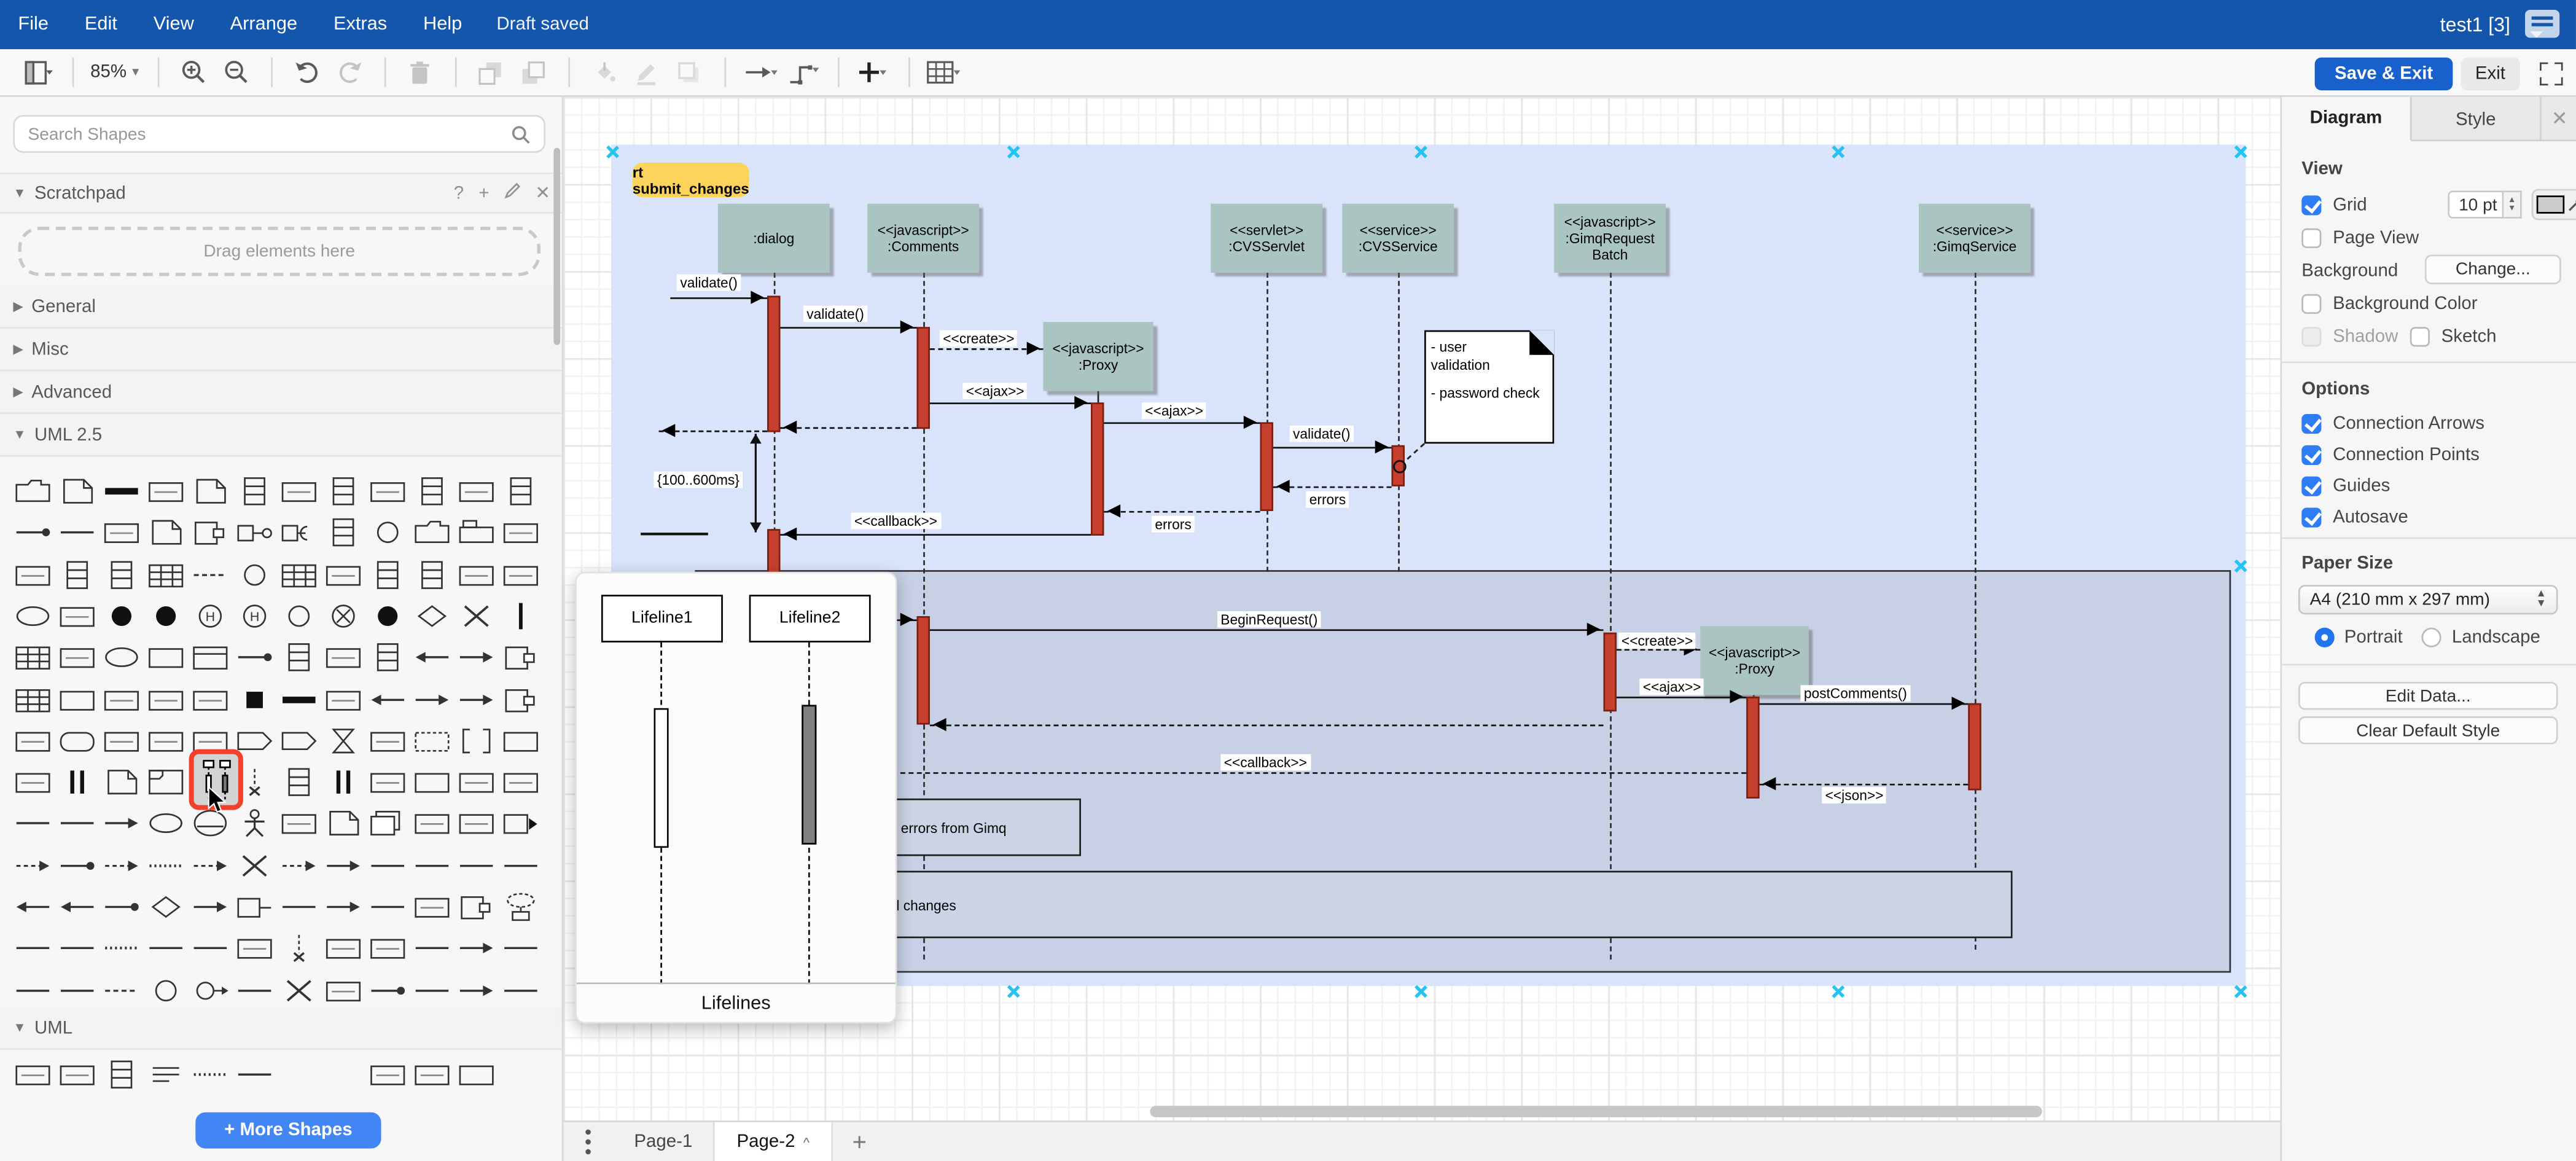  I want to click on undo-icon, so click(307, 72).